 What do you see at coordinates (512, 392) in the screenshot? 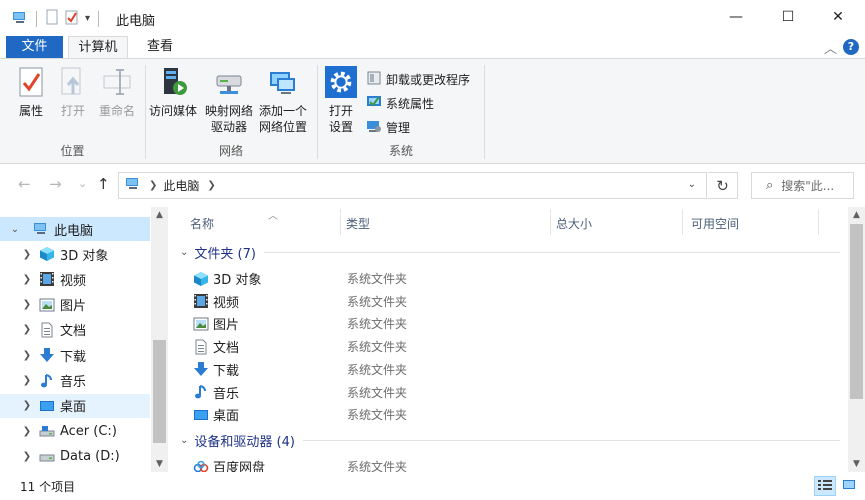
I see `list-item: 音乐 系统文件夹` at bounding box center [512, 392].